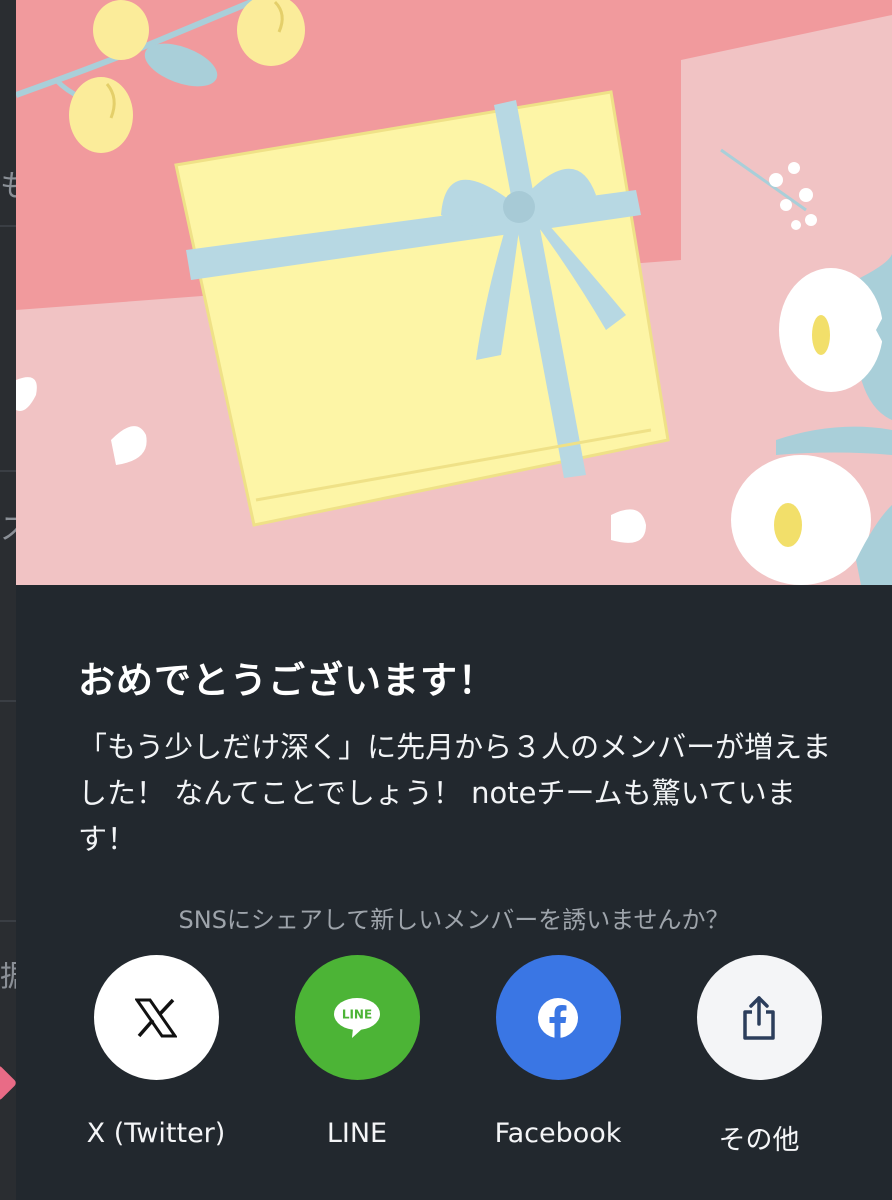 Image resolution: width=892 pixels, height=1200 pixels. What do you see at coordinates (357, 1133) in the screenshot?
I see `share-line-label: LINE` at bounding box center [357, 1133].